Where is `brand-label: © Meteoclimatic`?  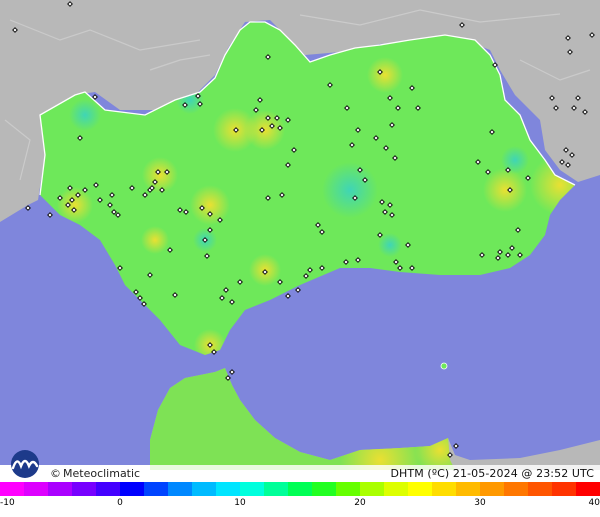 brand-label: © Meteoclimatic is located at coordinates (95, 473).